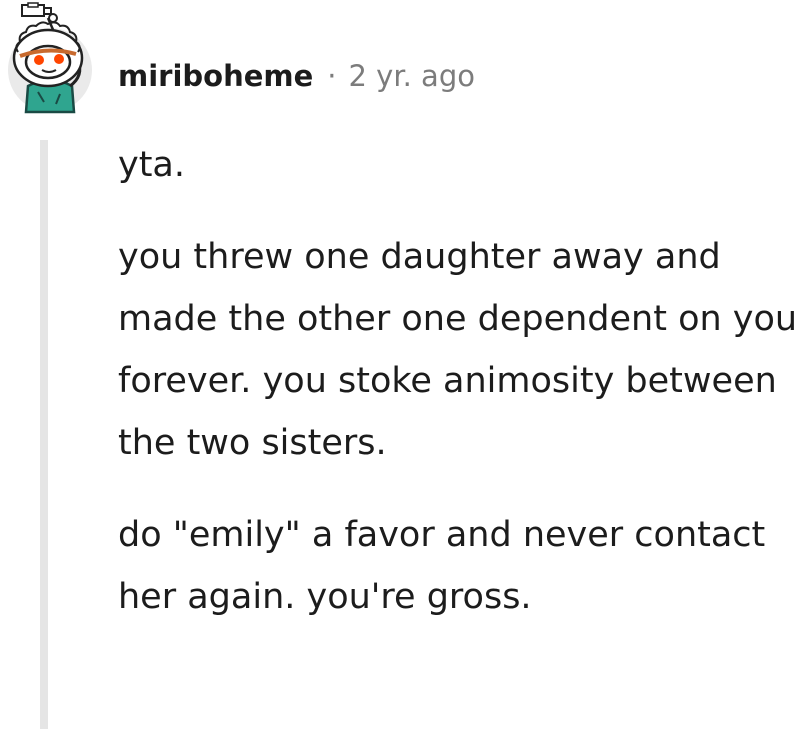 The height and width of the screenshot is (729, 807). I want to click on avatar, so click(50, 58).